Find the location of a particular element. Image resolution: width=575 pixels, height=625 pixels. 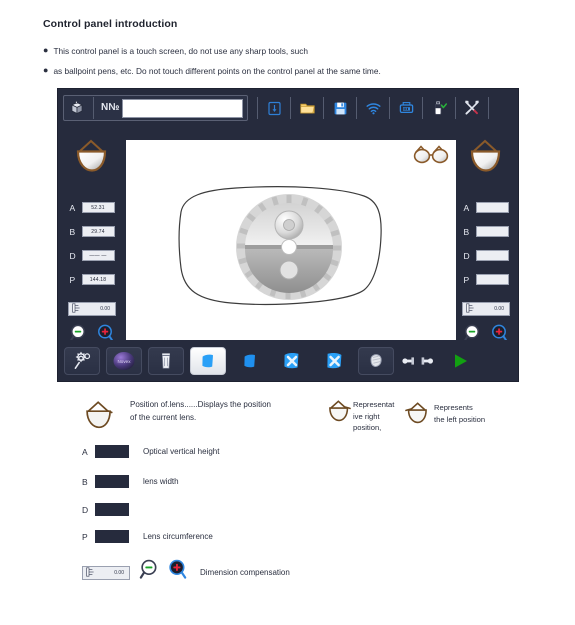

start-play-icon is located at coordinates (460, 361).